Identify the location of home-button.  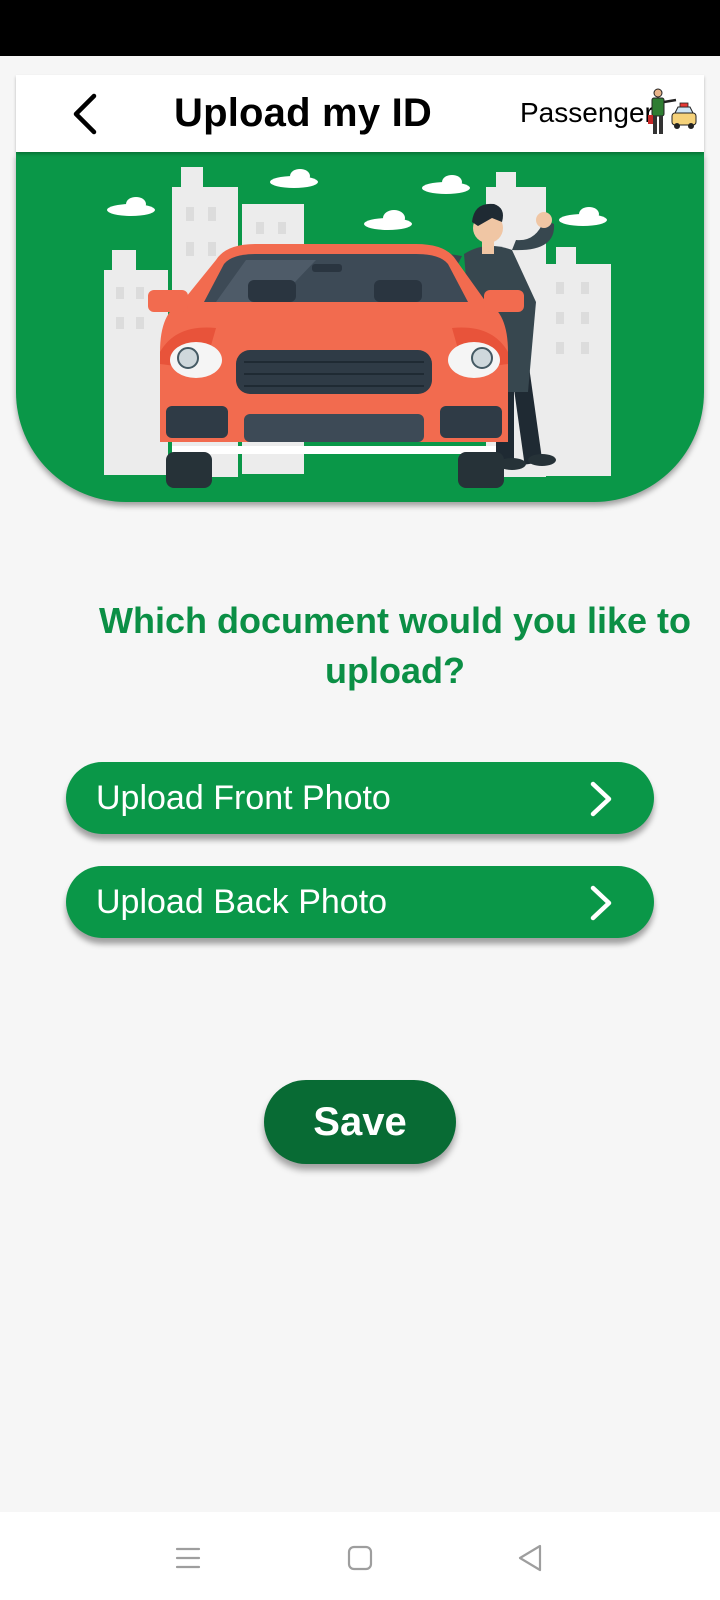
(360, 1558).